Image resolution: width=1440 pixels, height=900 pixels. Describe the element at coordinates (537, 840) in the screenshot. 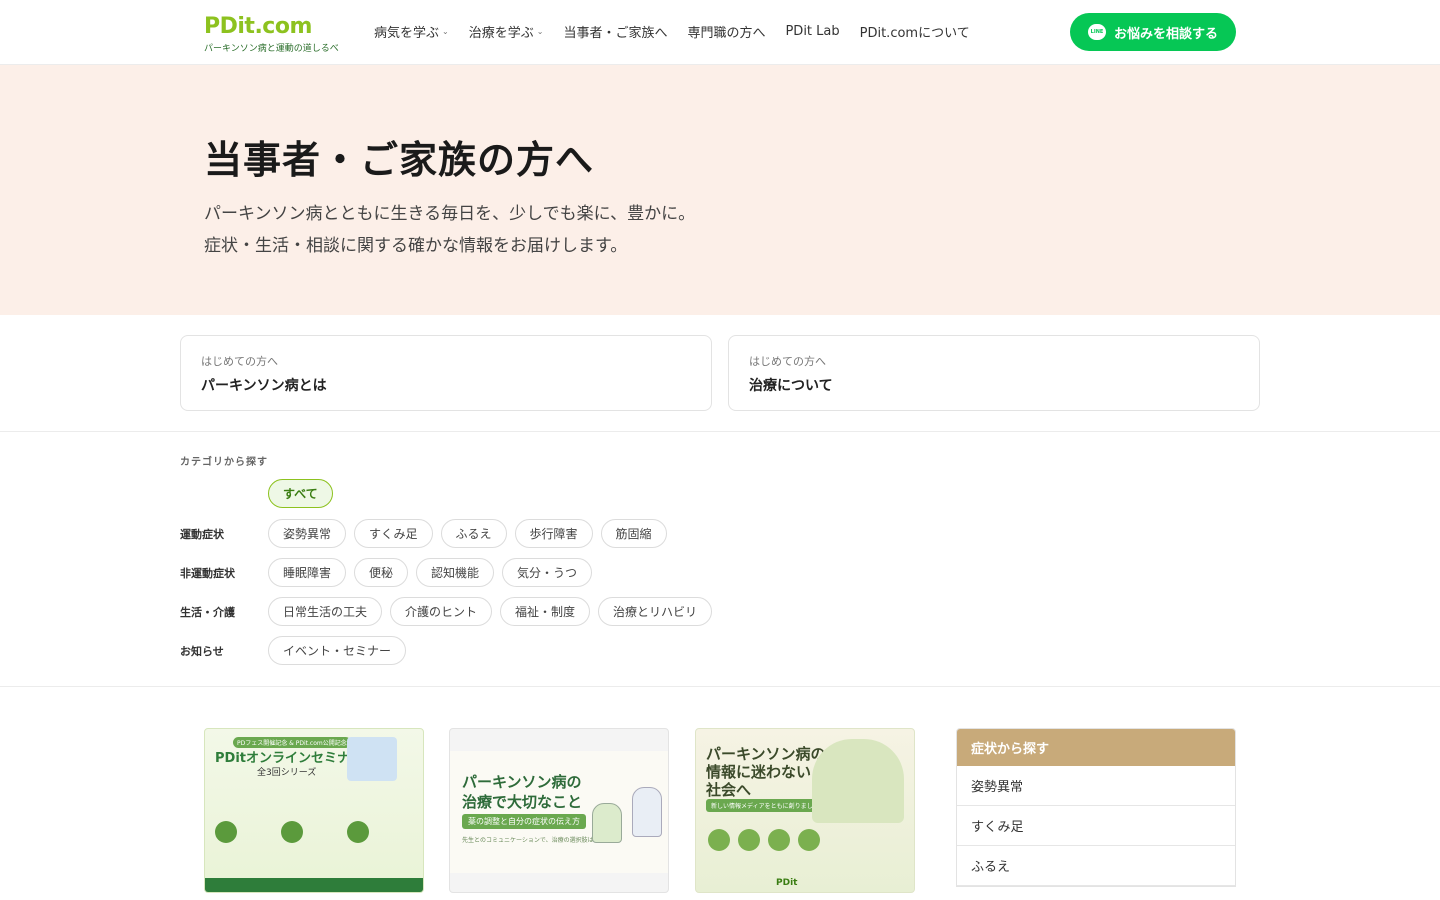

I see `thumbnail-caption: 先生とのコミュニケーションで、治療の選択肢は広がる` at that location.